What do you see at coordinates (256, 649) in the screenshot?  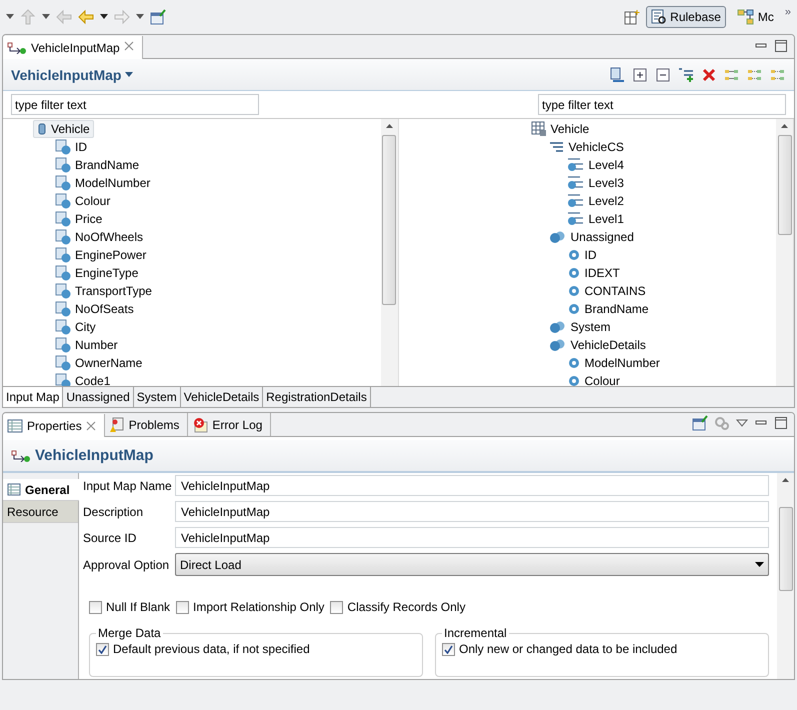 I see `checkbox-label: Default previous data, if not specified` at bounding box center [256, 649].